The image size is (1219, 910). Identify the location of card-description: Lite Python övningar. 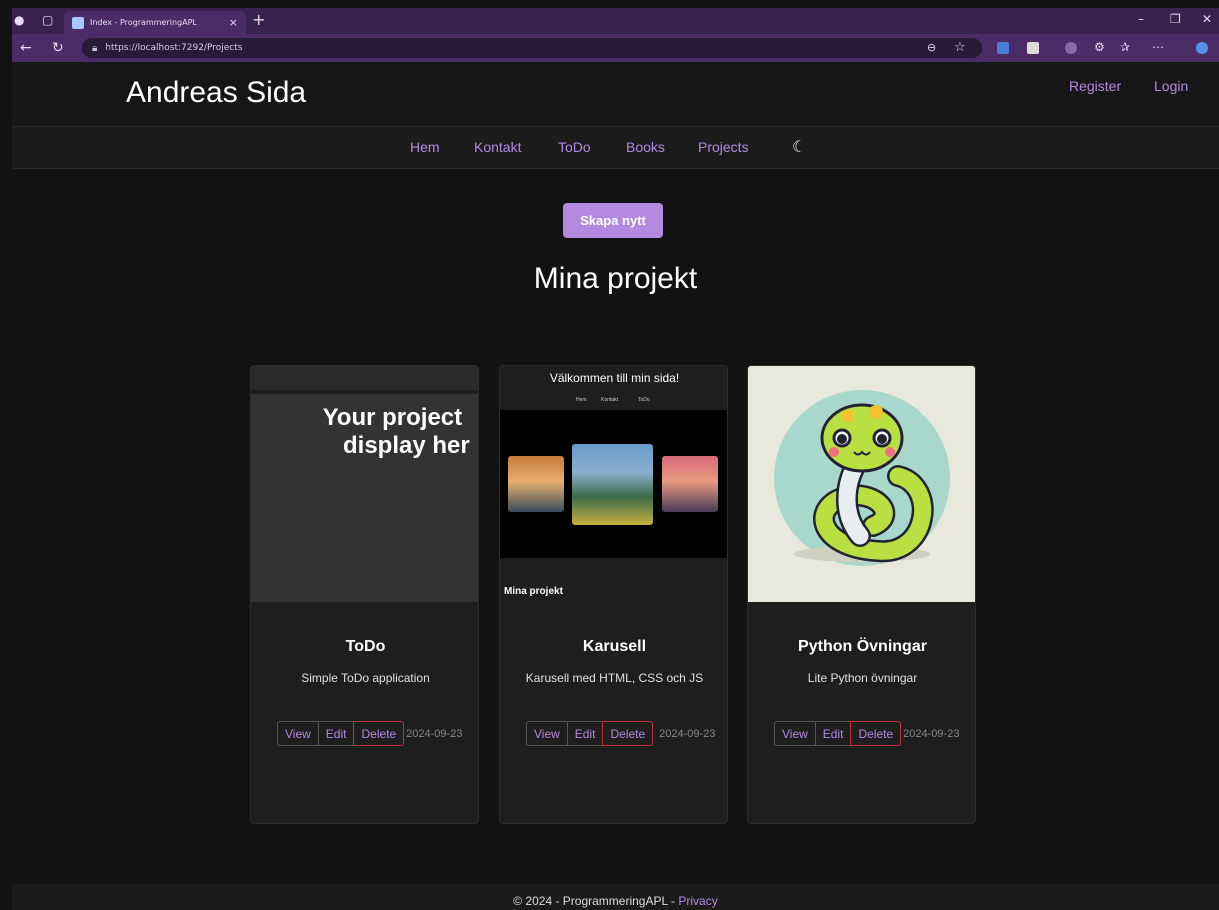
(862, 678).